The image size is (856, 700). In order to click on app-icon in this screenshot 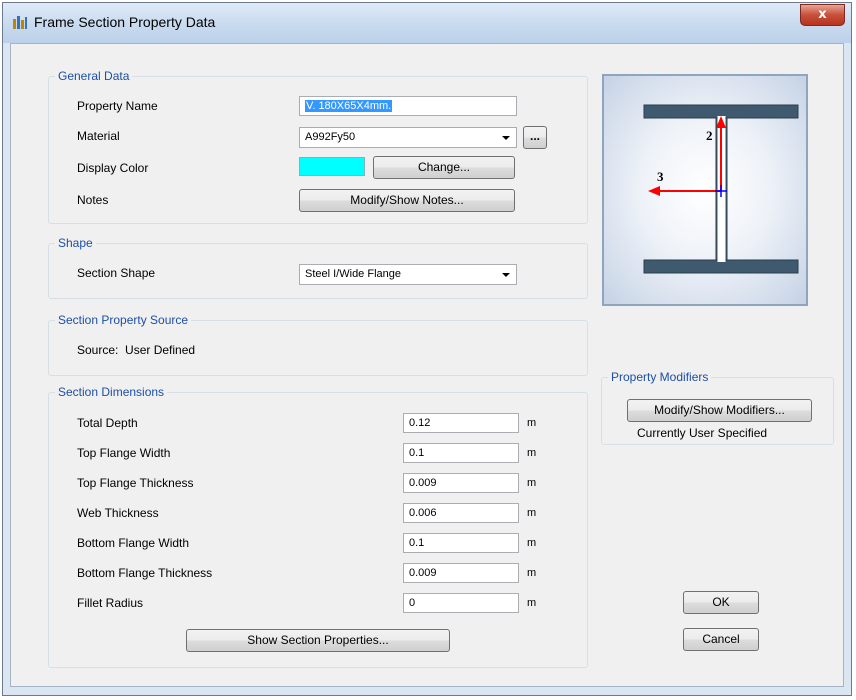, I will do `click(20, 22)`.